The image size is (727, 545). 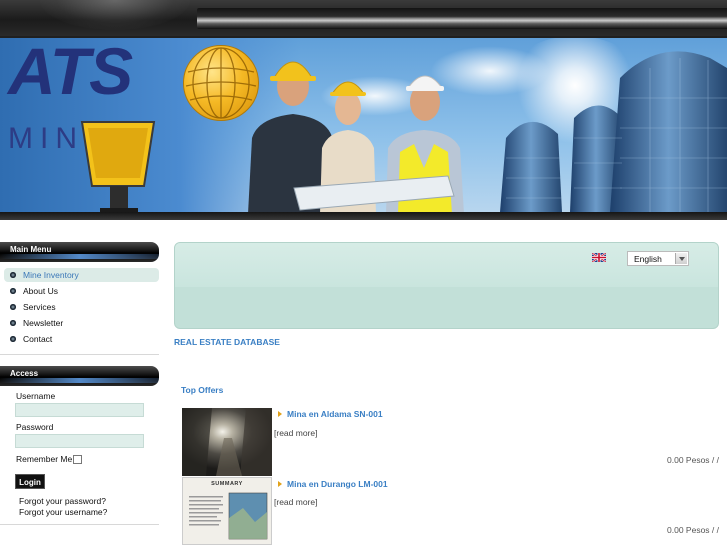 What do you see at coordinates (462, 18) in the screenshot?
I see `top-bar-chrome-strip` at bounding box center [462, 18].